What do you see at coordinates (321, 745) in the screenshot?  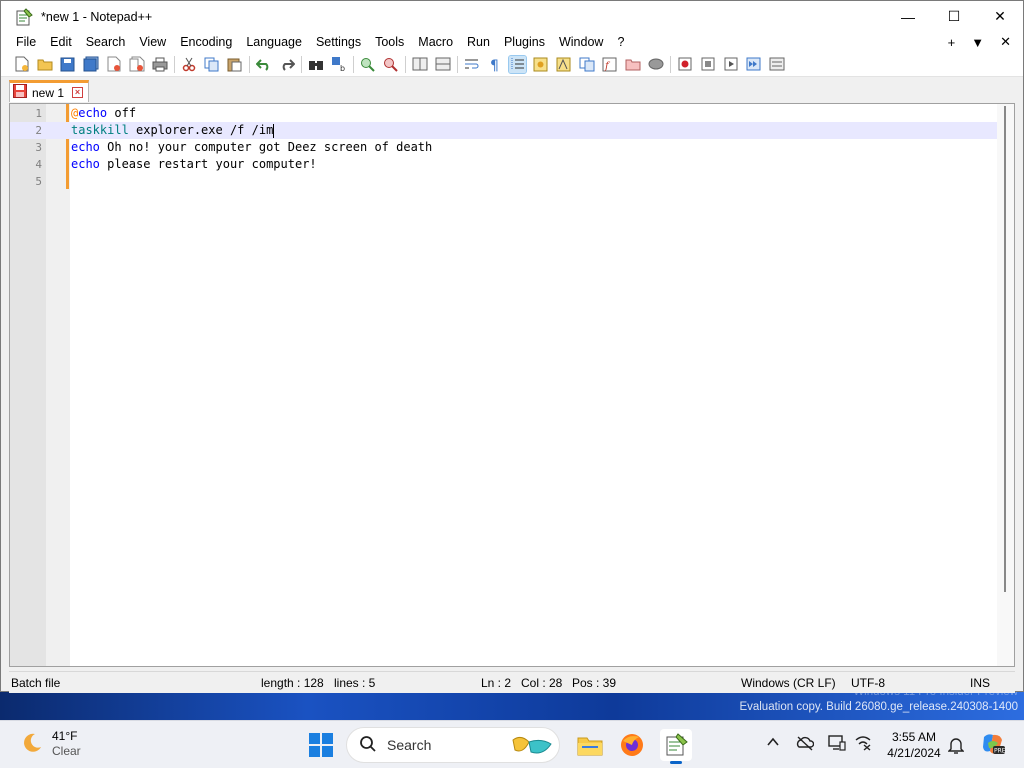 I see `start-button` at bounding box center [321, 745].